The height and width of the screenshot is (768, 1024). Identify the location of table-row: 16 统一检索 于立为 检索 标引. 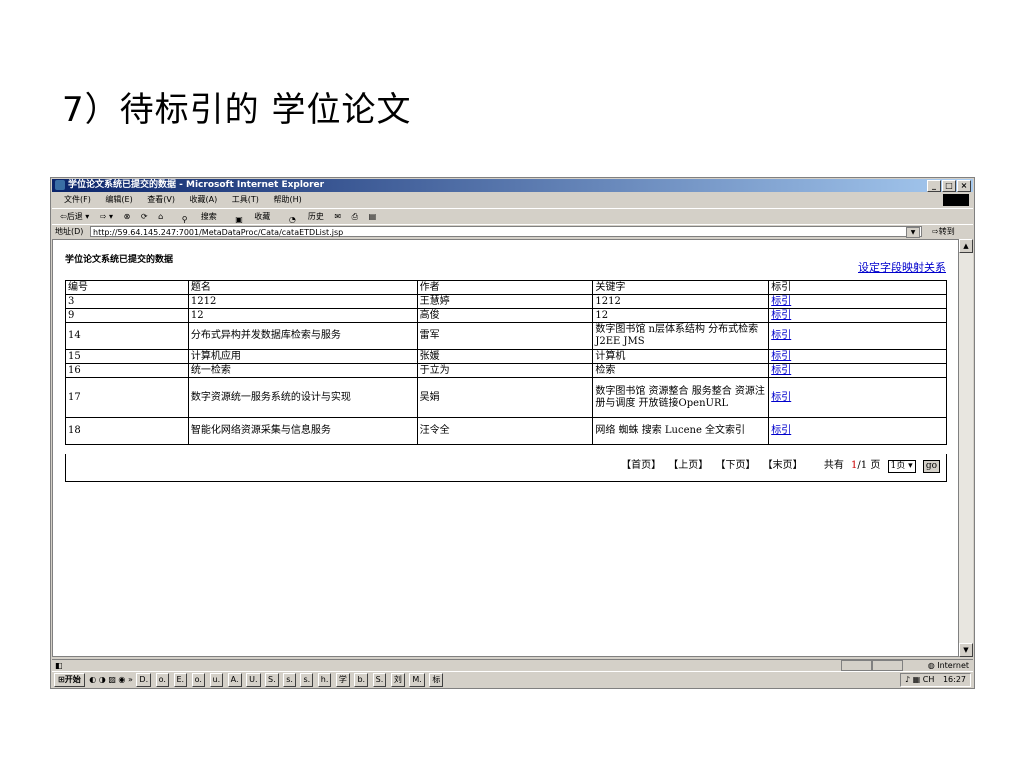
(506, 370).